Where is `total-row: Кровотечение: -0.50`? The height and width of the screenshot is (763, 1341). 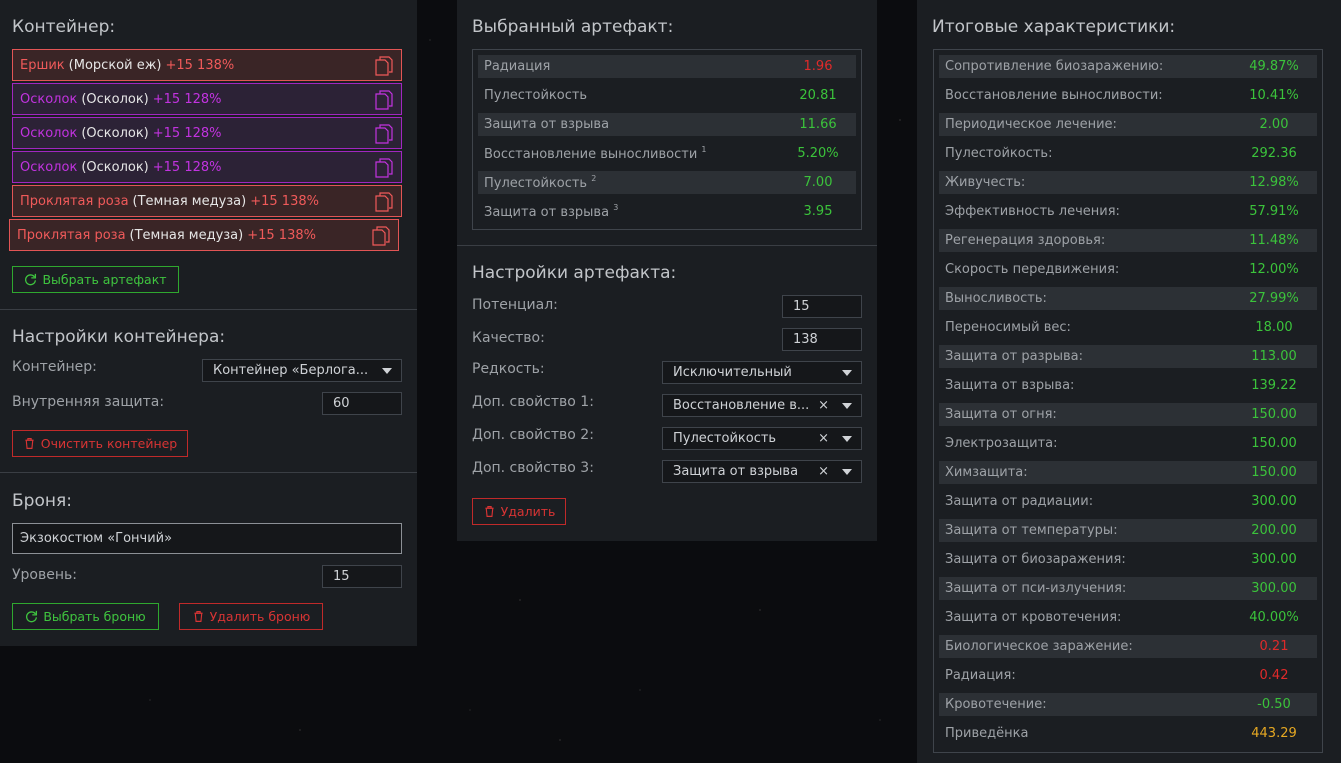
total-row: Кровотечение: -0.50 is located at coordinates (1128, 704).